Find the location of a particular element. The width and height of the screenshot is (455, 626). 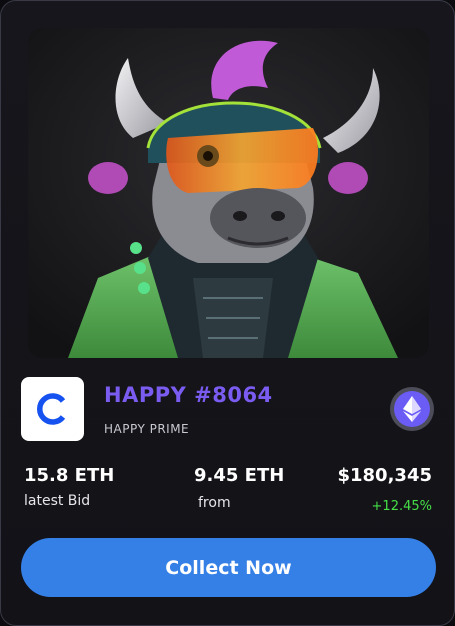

coinbase-c-icon is located at coordinates (50, 409).